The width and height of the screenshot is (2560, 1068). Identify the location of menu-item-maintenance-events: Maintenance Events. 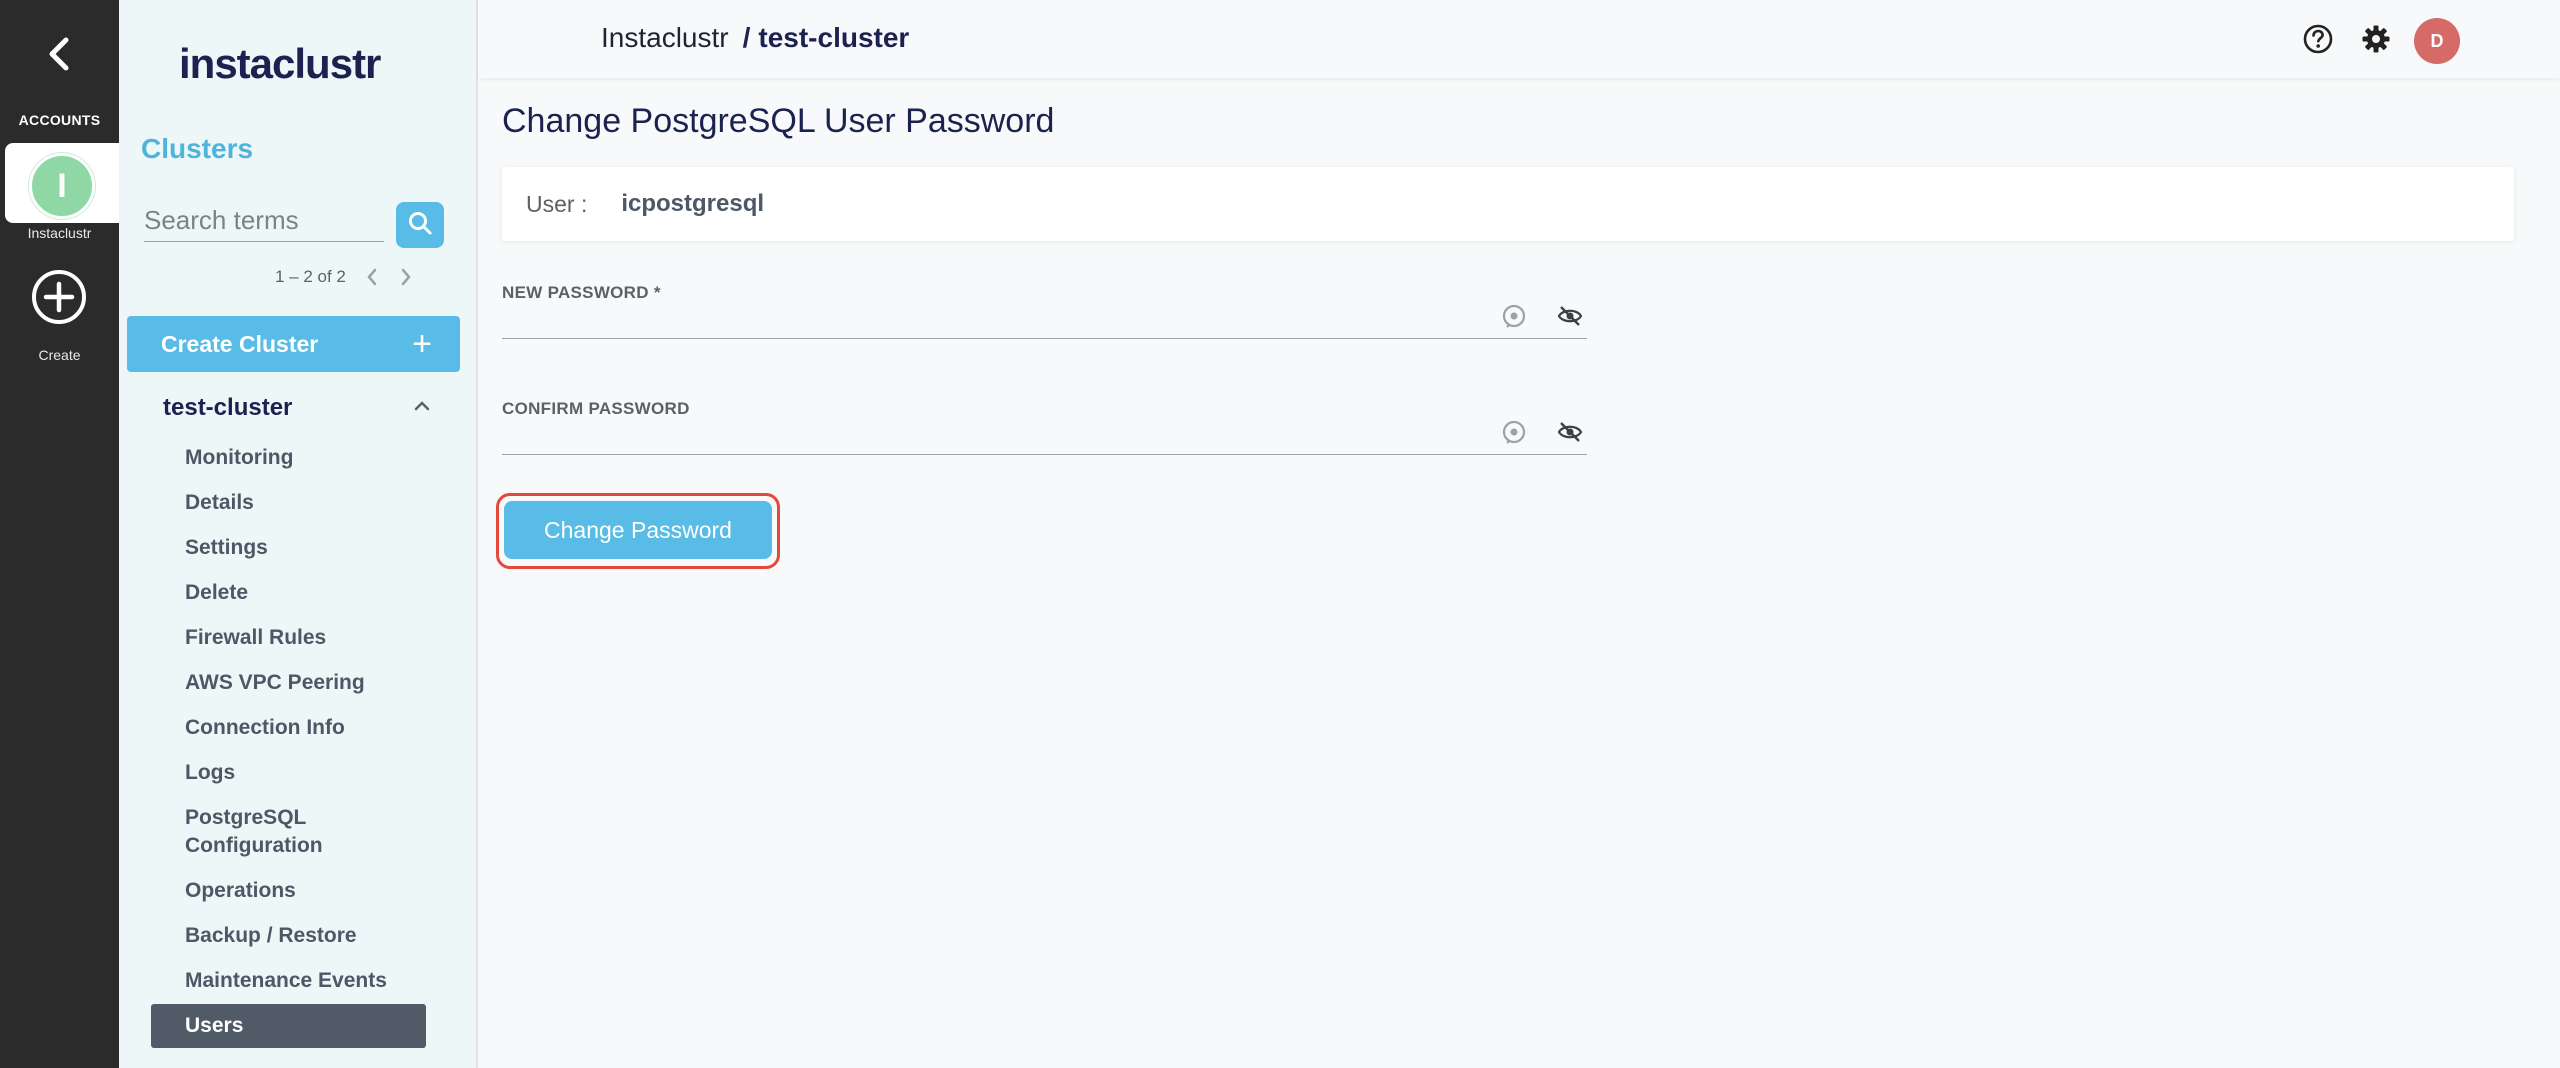
(301, 981).